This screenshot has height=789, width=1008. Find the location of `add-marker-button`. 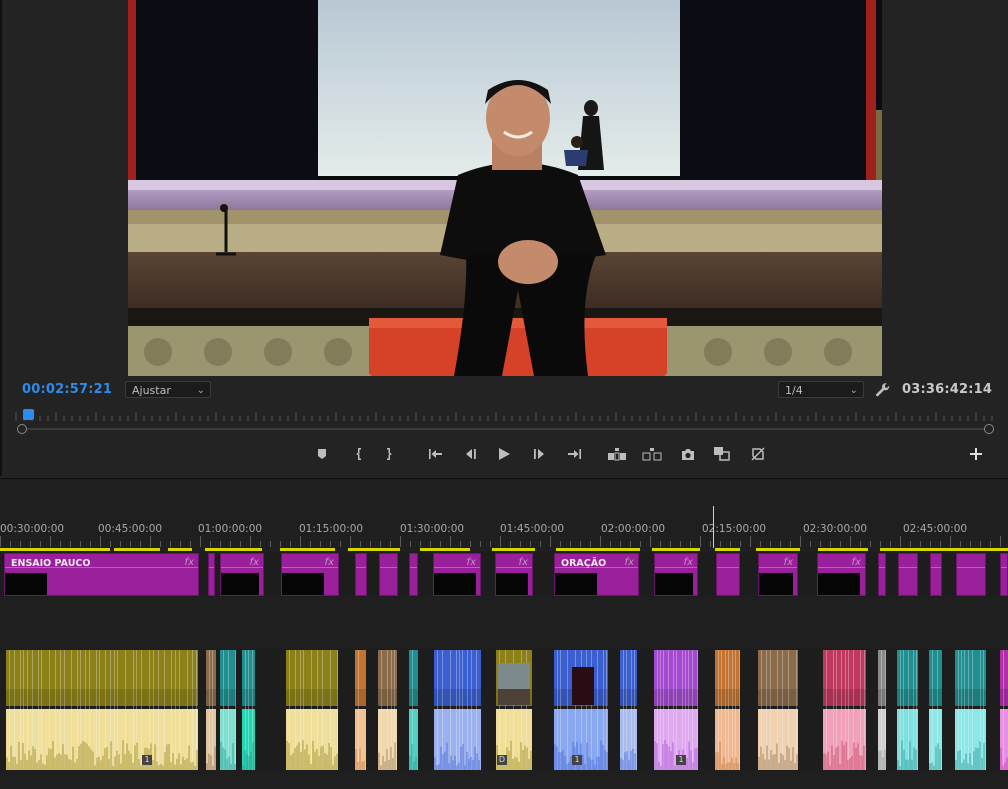

add-marker-button is located at coordinates (322, 454).